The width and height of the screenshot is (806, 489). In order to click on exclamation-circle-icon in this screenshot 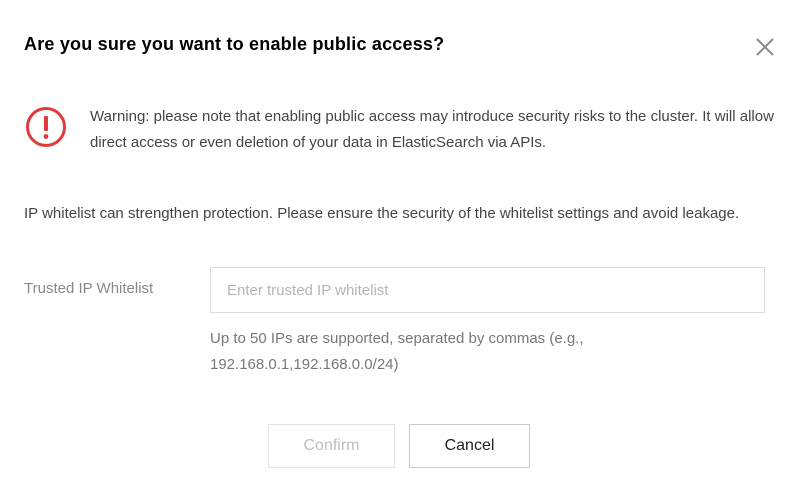, I will do `click(46, 127)`.